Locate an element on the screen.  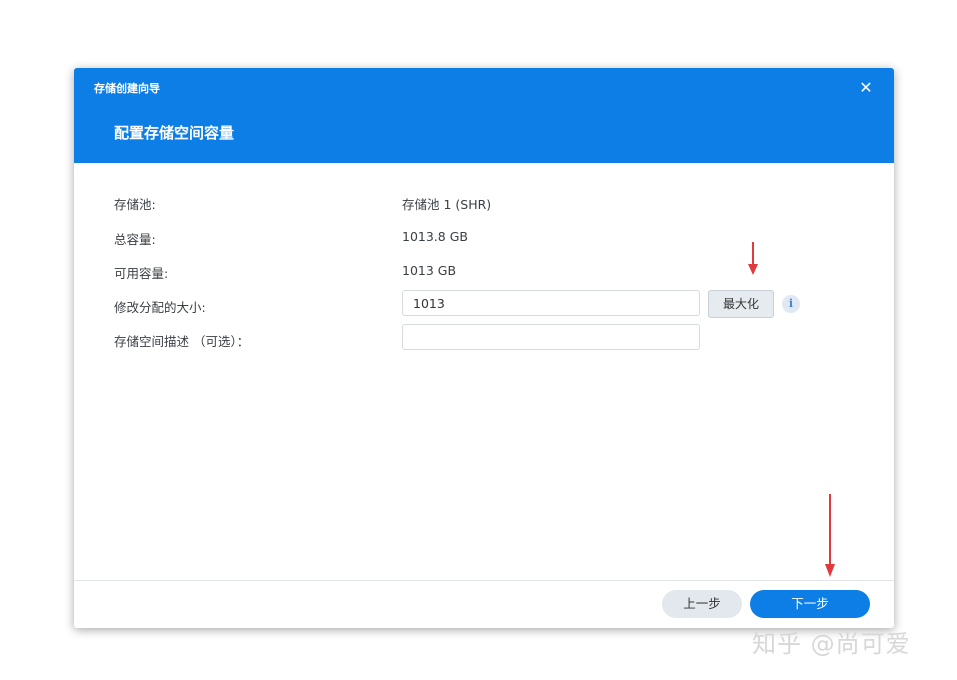
total-capacity-value: 1013.8 GB is located at coordinates (435, 236).